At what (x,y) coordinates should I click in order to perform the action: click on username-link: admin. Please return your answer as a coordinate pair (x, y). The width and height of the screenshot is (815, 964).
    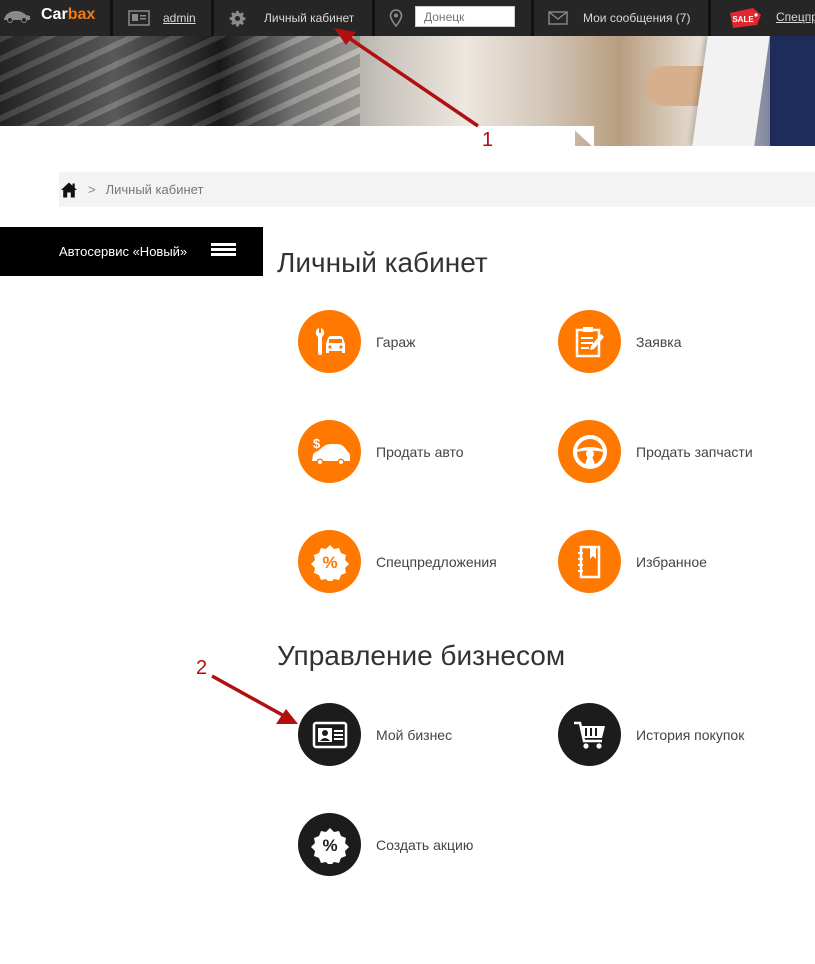
    Looking at the image, I should click on (179, 18).